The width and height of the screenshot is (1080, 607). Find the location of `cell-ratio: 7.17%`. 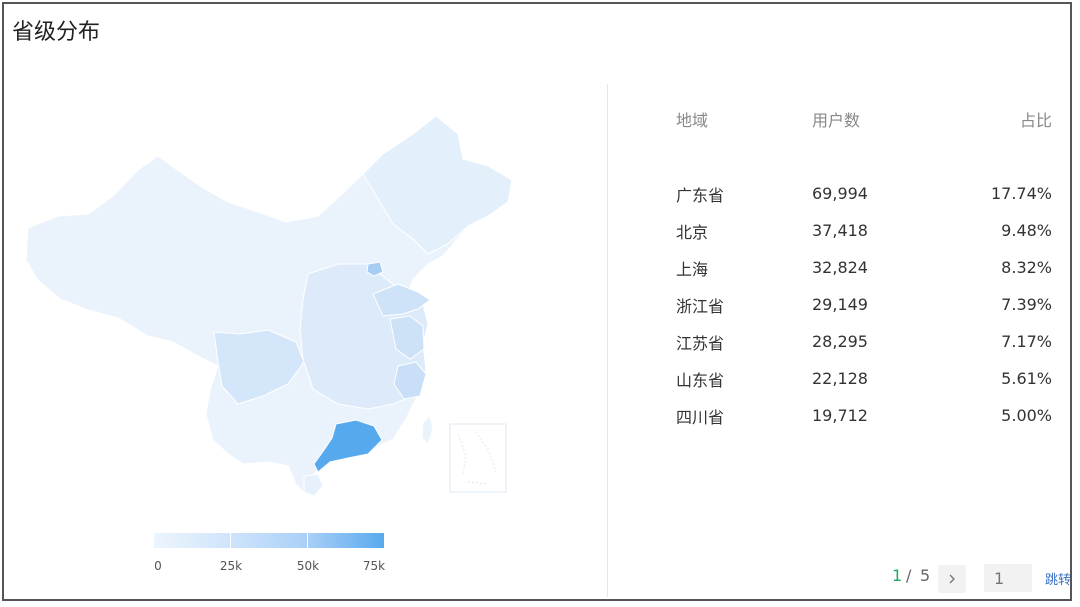

cell-ratio: 7.17% is located at coordinates (1026, 341).